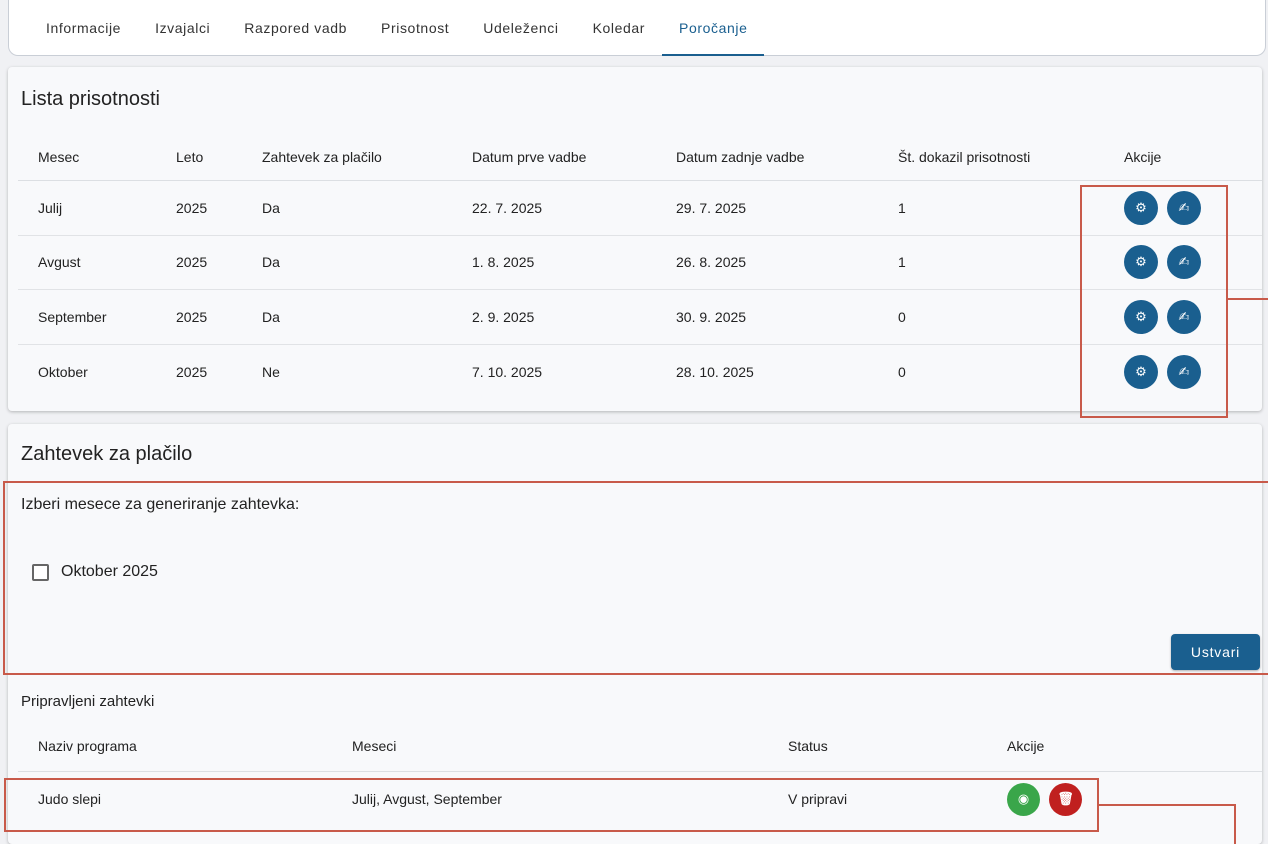  I want to click on col-header: Datum prve vadbe, so click(529, 156).